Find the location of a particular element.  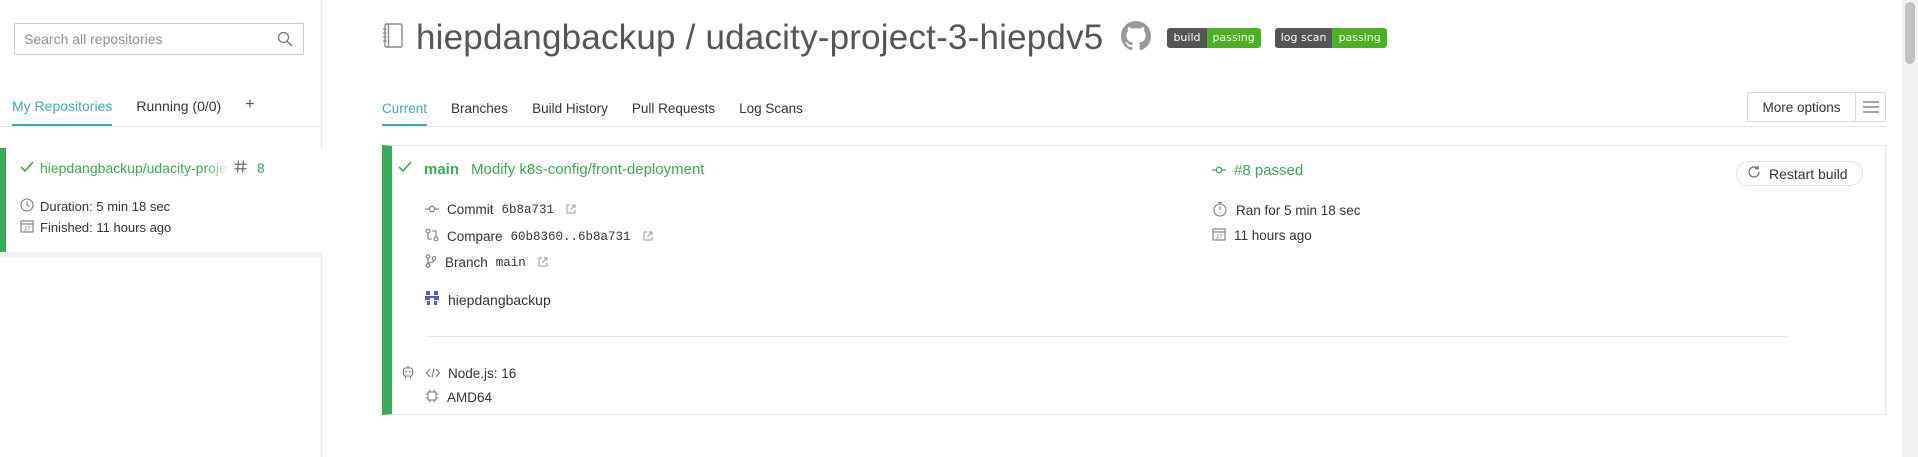

search-box is located at coordinates (159, 39).